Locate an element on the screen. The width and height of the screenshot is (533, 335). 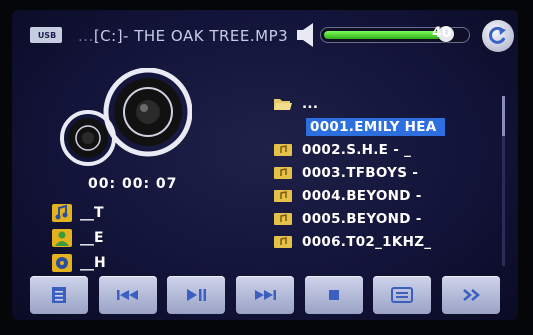
title-info: __T is located at coordinates (78, 213).